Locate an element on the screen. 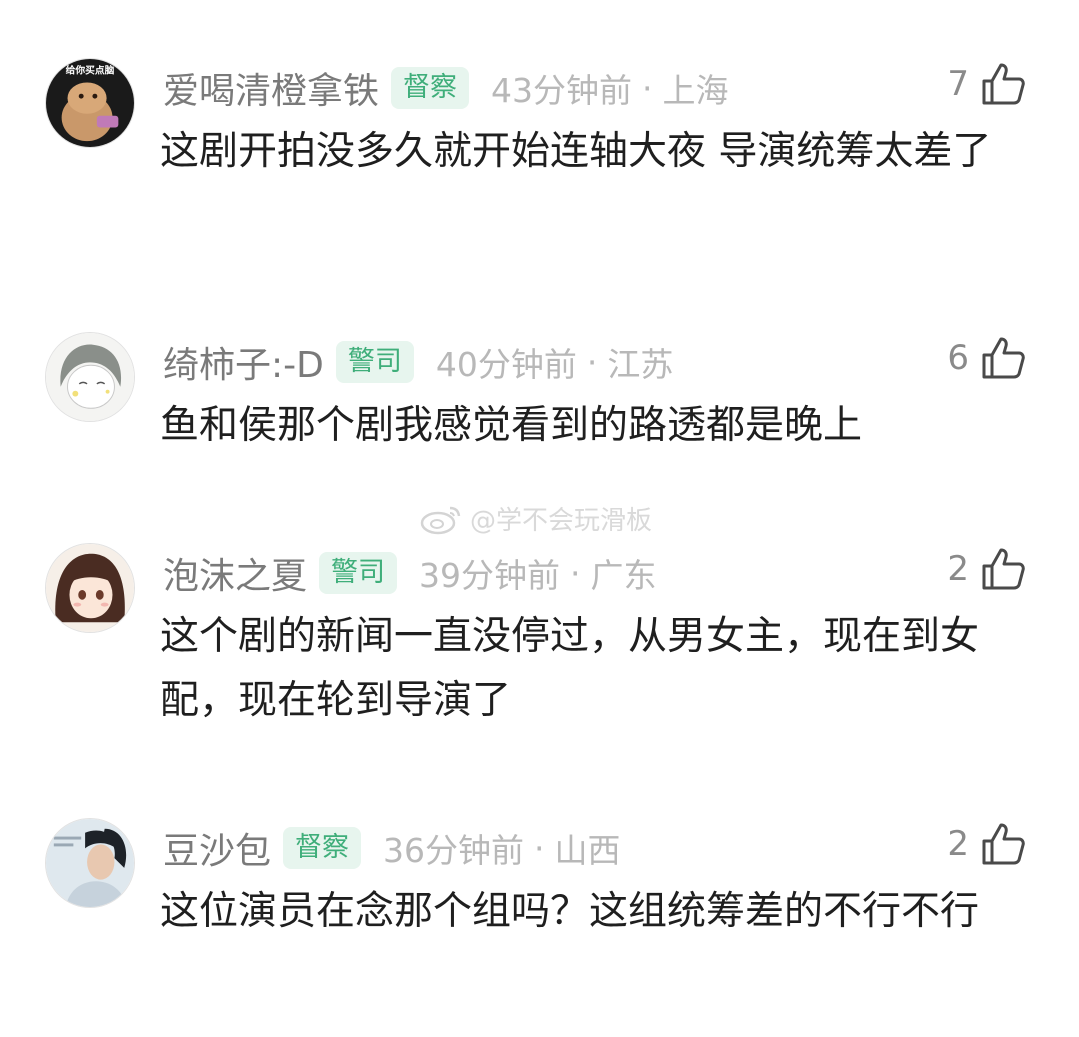 Image resolution: width=1079 pixels, height=1037 pixels. comment-meta: 绮柿子:-D 警司 40分钟前 · 江苏 is located at coordinates (418, 362).